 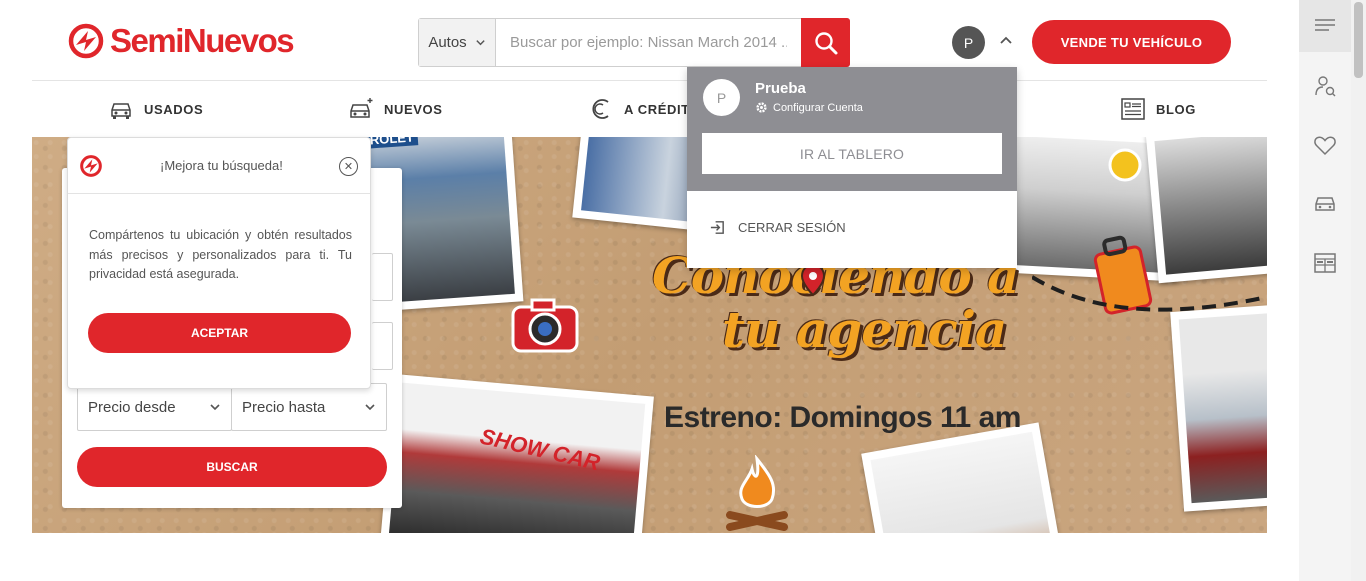 I want to click on nav-item-usados: USADOS, so click(x=155, y=109).